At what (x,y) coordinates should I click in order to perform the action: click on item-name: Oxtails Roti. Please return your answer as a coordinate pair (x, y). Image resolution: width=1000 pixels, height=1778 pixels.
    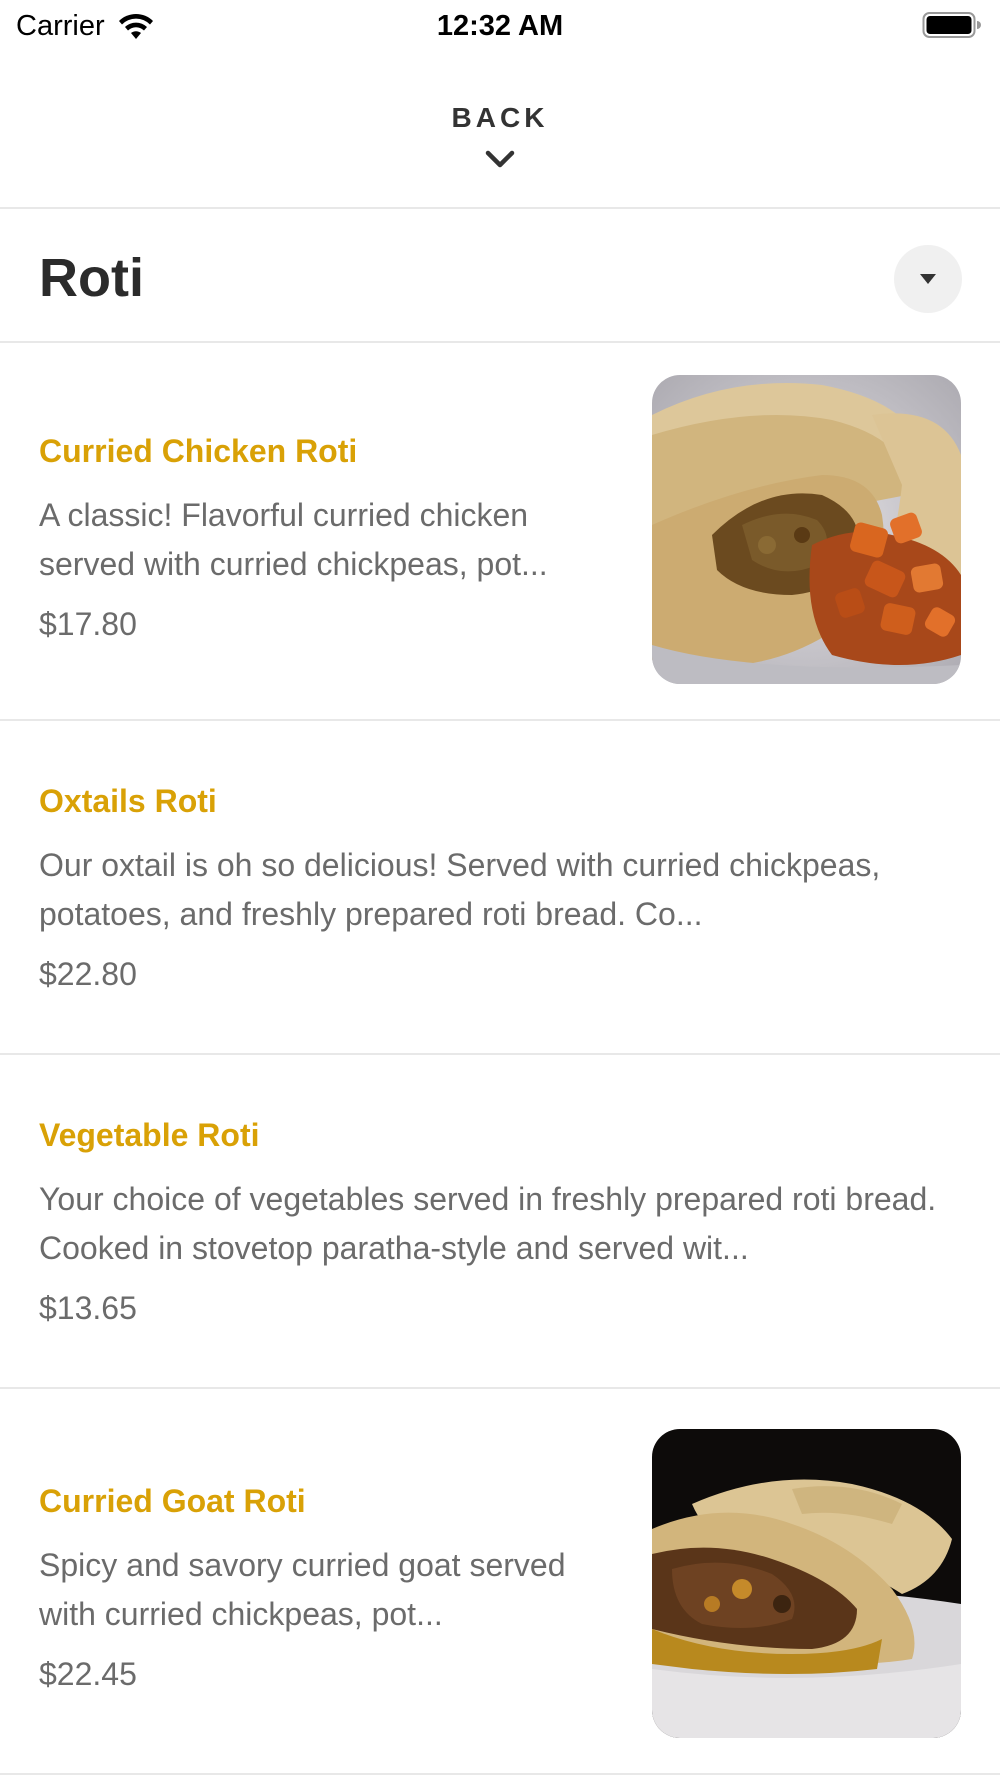
    Looking at the image, I should click on (128, 801).